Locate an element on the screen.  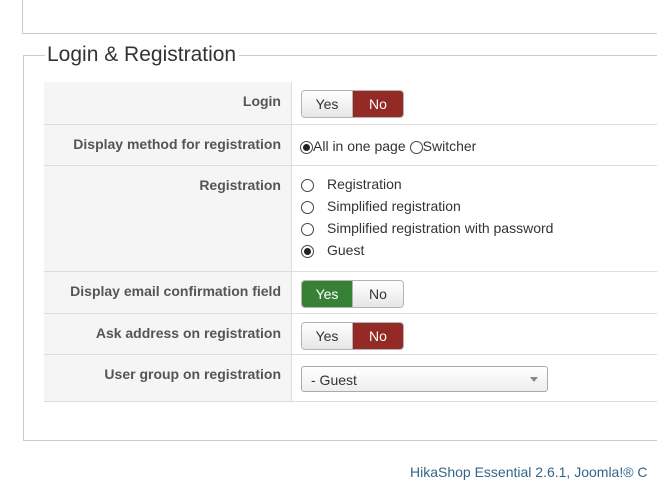
row-ask-address: Ask address on registration Yes No is located at coordinates (350, 334).